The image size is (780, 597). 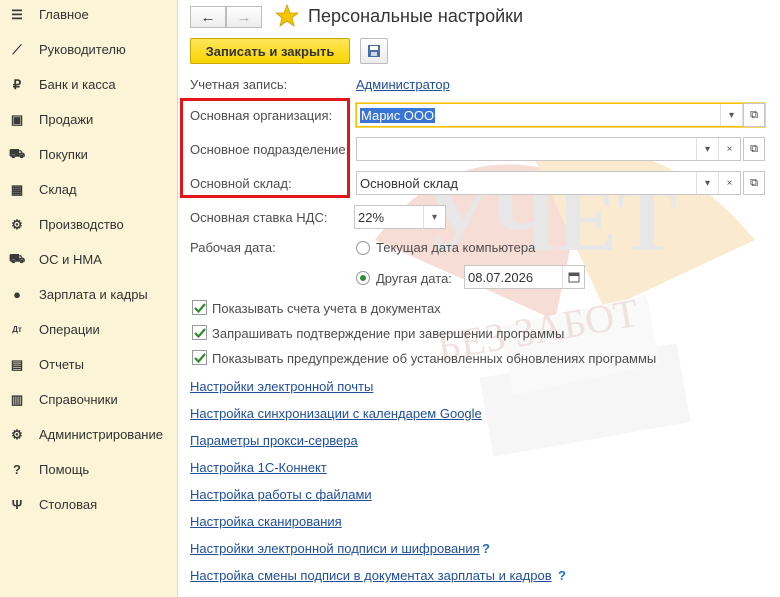 I want to click on trend-chart-icon: ⟋, so click(x=17, y=49).